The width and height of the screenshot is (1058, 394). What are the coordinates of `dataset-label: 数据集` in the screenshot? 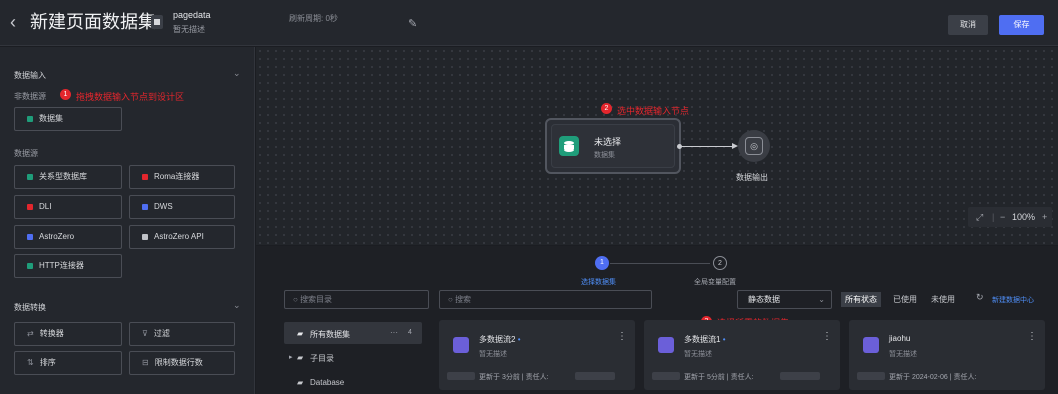 It's located at (51, 118).